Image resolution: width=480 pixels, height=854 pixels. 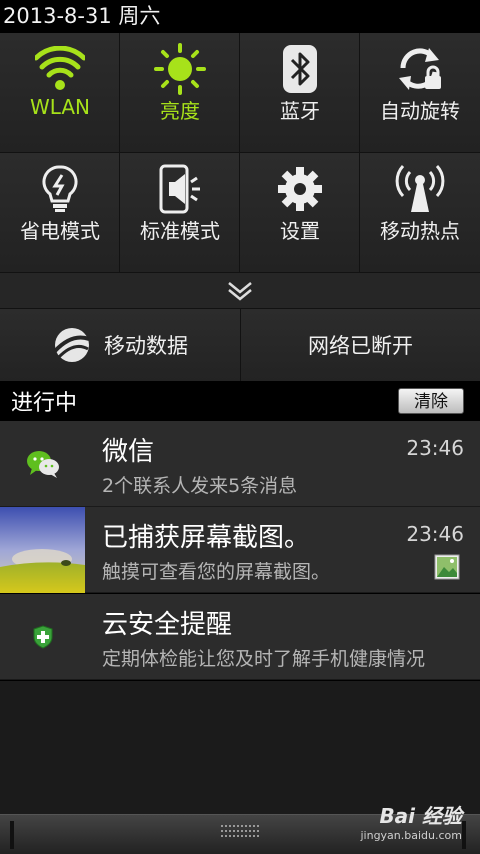 What do you see at coordinates (42, 550) in the screenshot?
I see `screenshot-thumbnail` at bounding box center [42, 550].